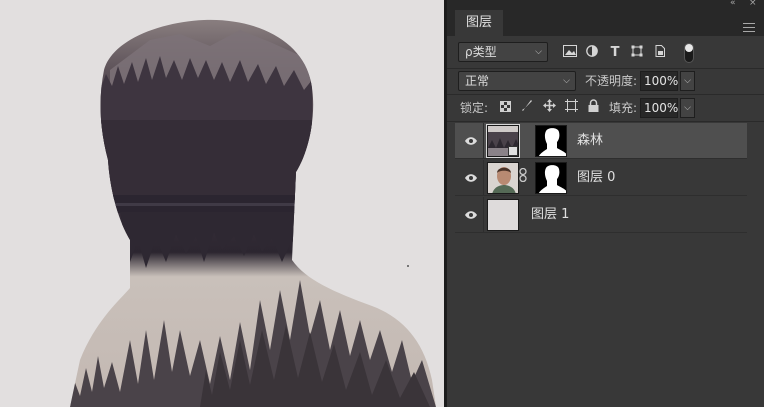 The width and height of the screenshot is (764, 407). Describe the element at coordinates (605, 22) in the screenshot. I see `panel-tab-bar: 图层` at that location.